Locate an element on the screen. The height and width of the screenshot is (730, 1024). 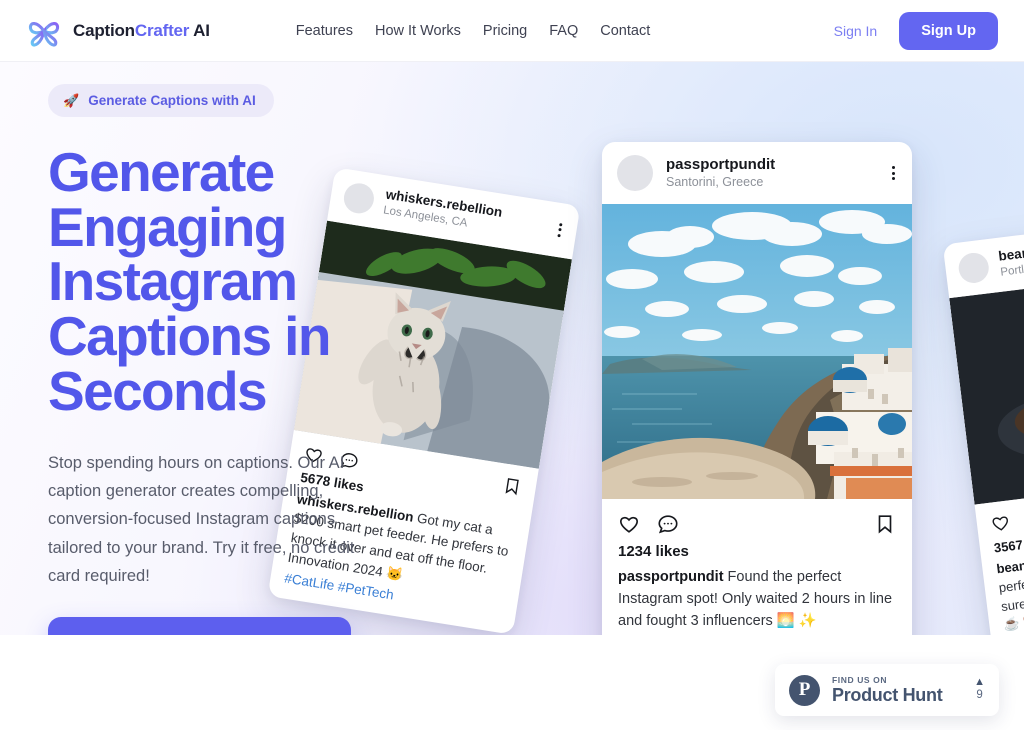
post-header: beanwhisperer Portland, OR is located at coordinates (983, 260).